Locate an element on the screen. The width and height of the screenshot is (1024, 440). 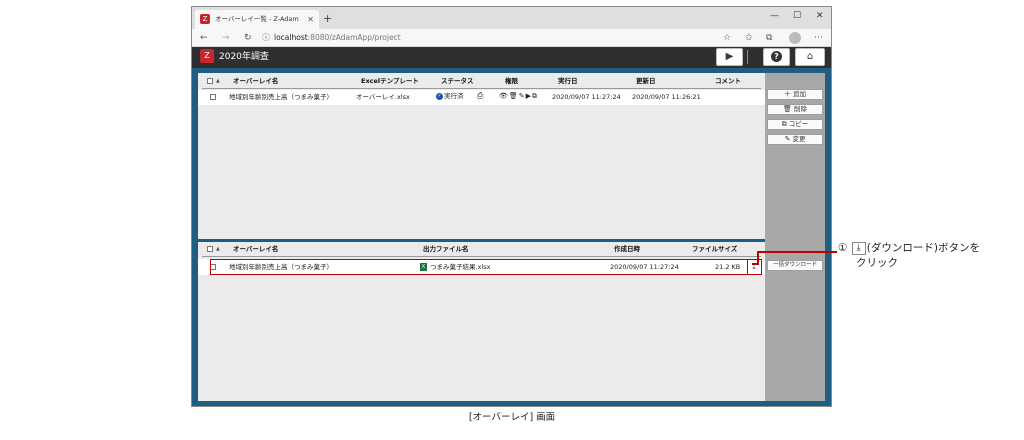
callout-text: ① ⤓ (ダウンロード)ボタンを is located at coordinates (909, 248).